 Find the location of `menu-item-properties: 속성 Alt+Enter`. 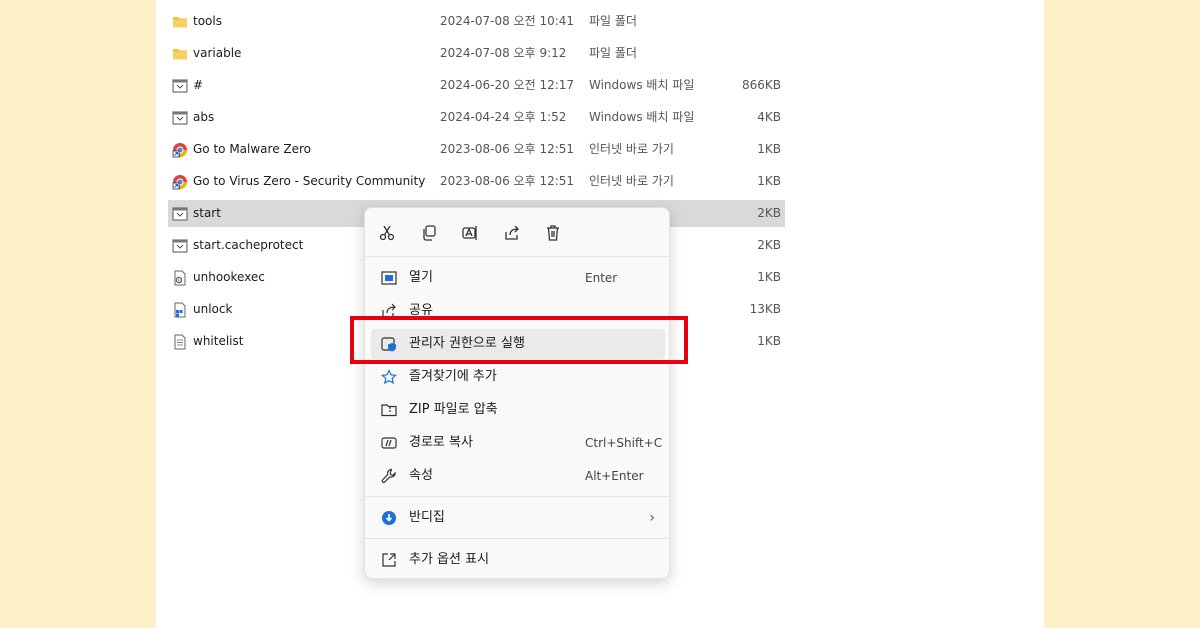

menu-item-properties: 속성 Alt+Enter is located at coordinates (518, 476).